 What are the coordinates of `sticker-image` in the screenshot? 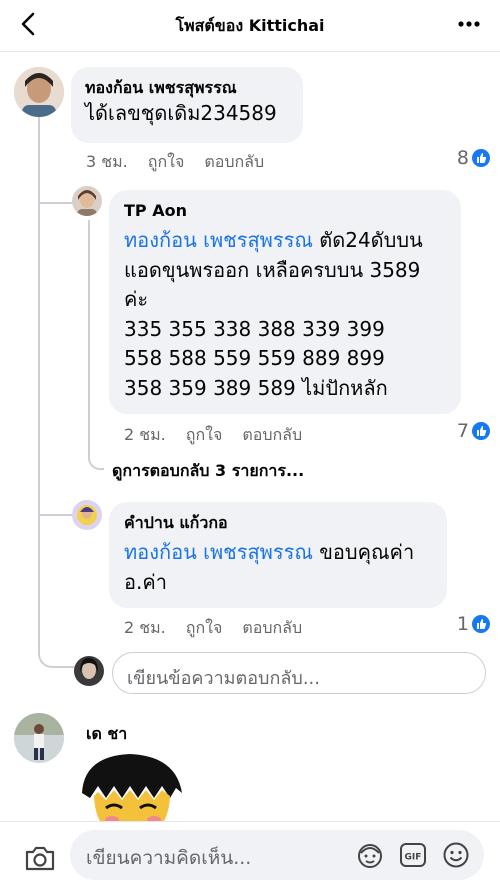 It's located at (132, 785).